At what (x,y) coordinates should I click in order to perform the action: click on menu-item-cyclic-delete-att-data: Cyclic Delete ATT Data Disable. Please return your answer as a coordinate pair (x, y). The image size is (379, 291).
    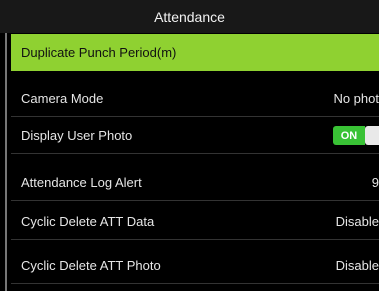
    Looking at the image, I should click on (195, 221).